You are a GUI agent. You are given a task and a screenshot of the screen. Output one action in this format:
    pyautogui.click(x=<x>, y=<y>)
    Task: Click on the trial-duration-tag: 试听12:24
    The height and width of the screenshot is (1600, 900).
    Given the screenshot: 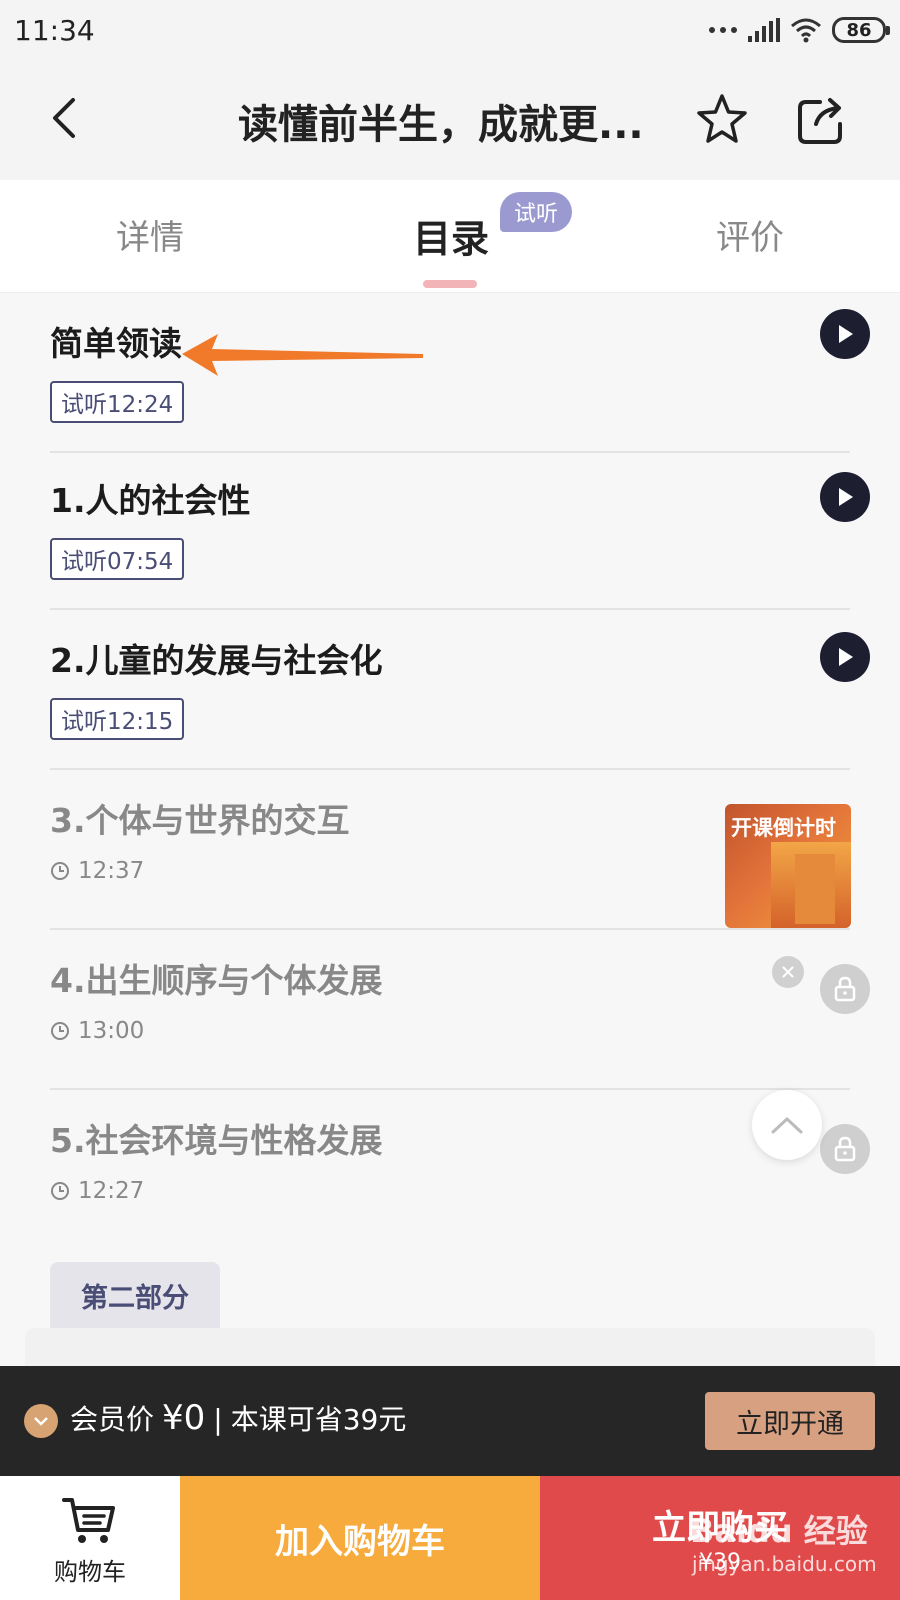 What is the action you would take?
    pyautogui.click(x=117, y=402)
    